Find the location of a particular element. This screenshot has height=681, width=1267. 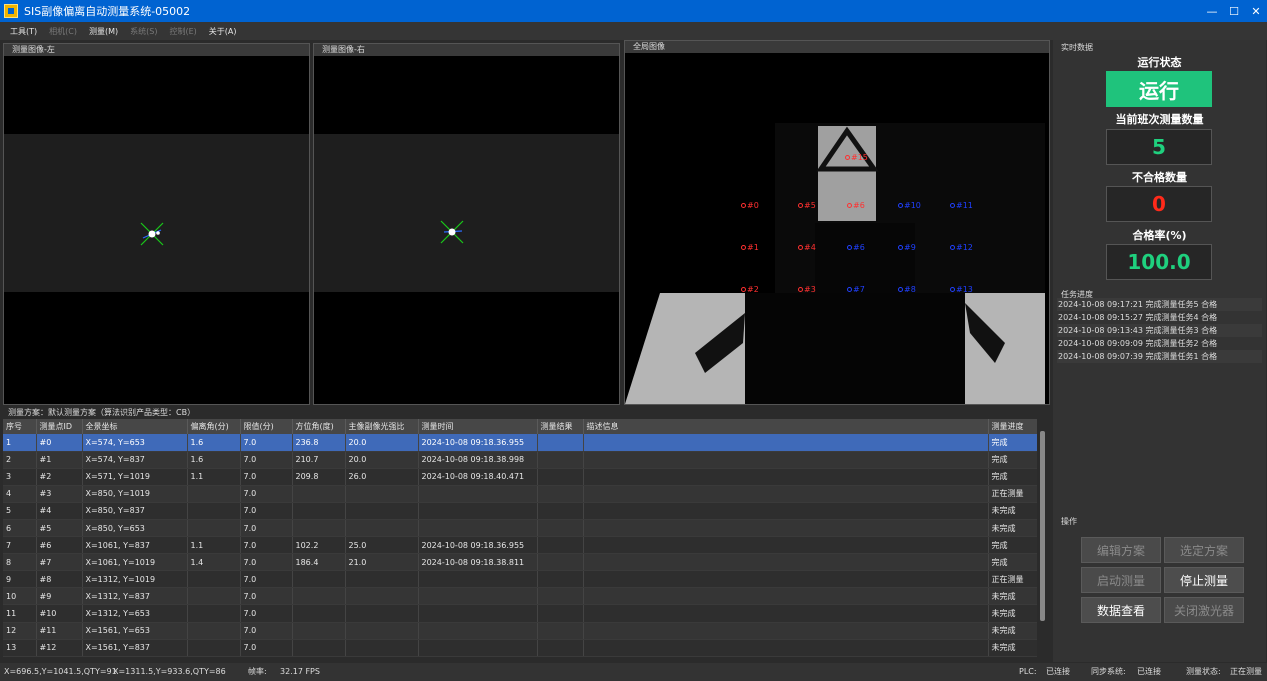

fps-value: 32.17 FPS is located at coordinates (300, 671).